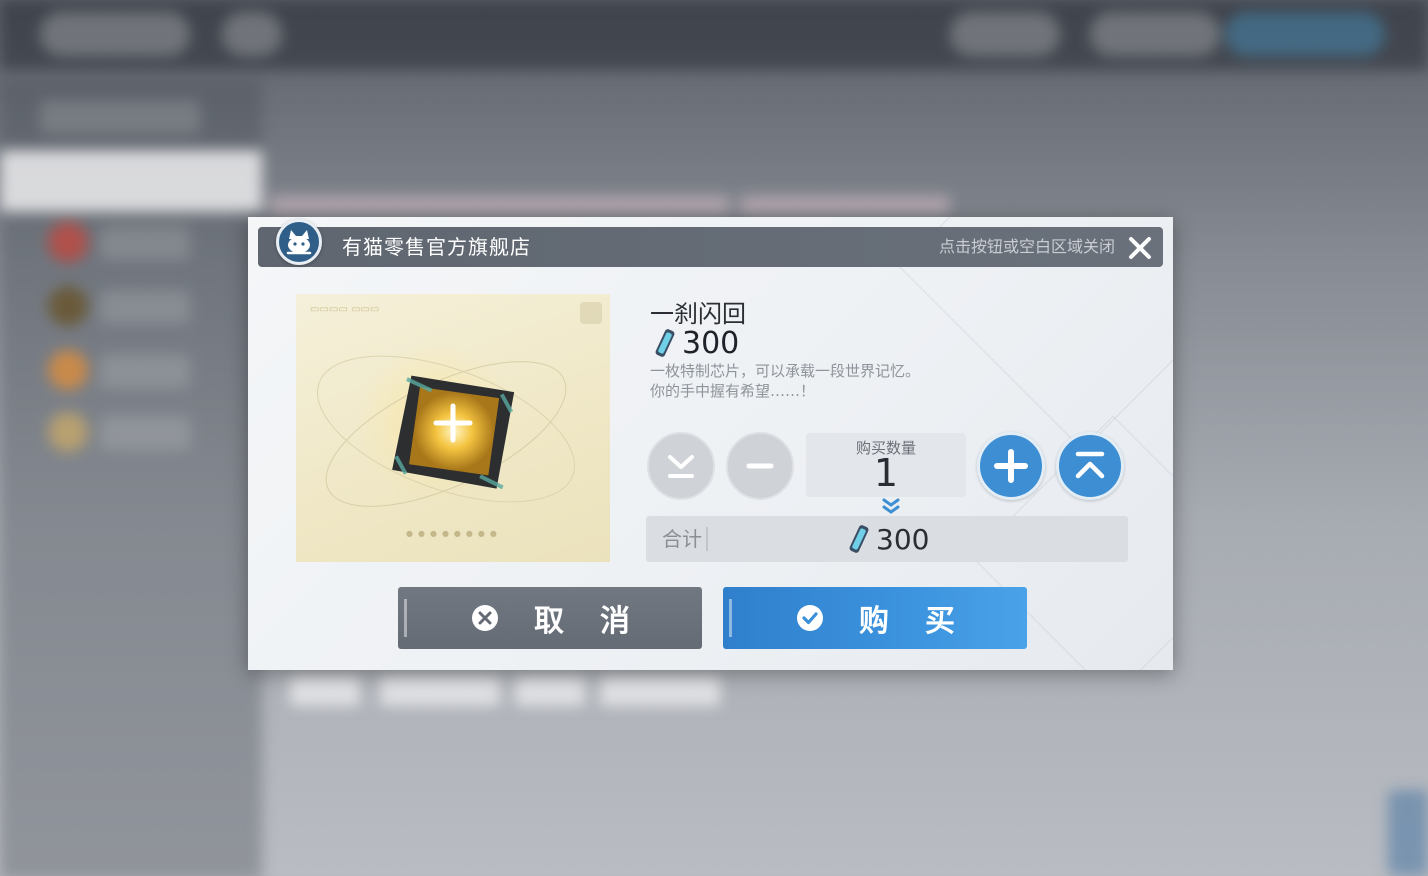 The width and height of the screenshot is (1428, 876). I want to click on close-hint: 点击按钮或空白区域关闭, so click(1026, 246).